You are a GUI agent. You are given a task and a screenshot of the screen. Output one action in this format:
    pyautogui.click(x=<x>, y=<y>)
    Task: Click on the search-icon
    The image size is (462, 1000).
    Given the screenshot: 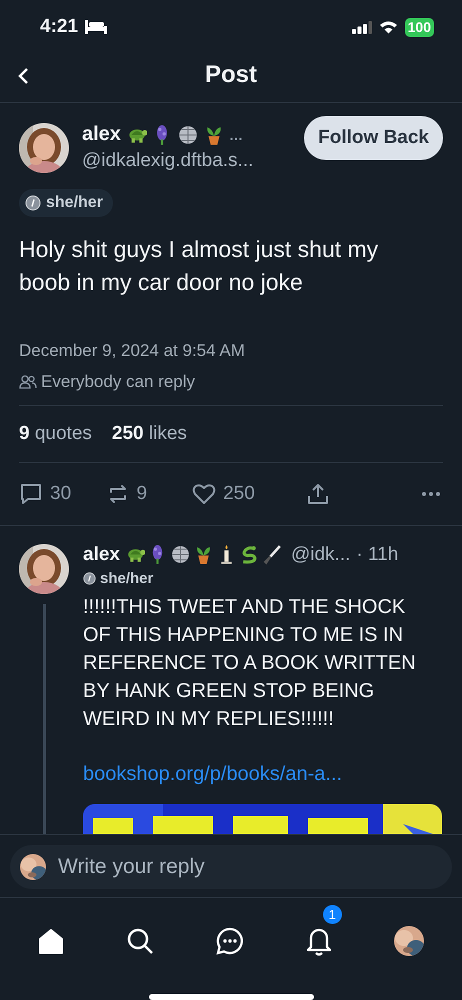 What is the action you would take?
    pyautogui.click(x=140, y=941)
    